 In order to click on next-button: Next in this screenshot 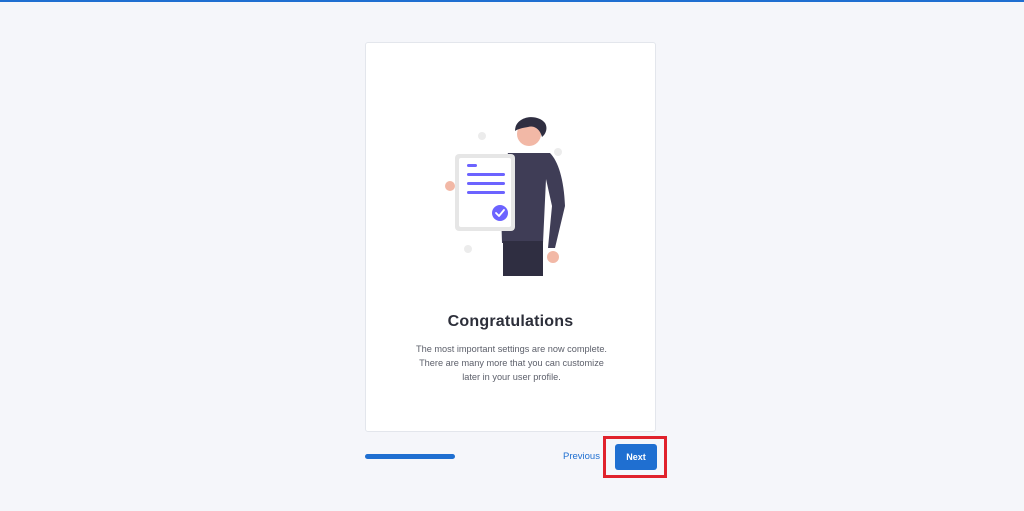, I will do `click(636, 457)`.